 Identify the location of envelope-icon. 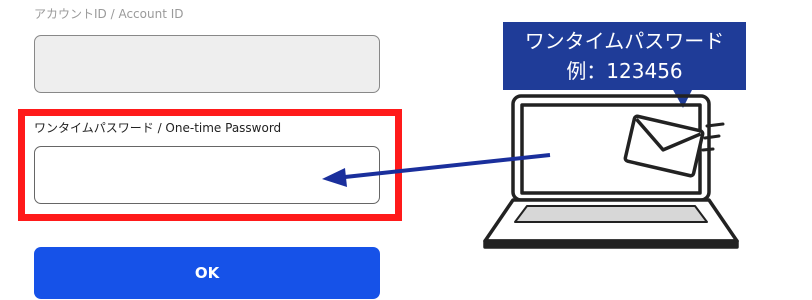
(664, 146).